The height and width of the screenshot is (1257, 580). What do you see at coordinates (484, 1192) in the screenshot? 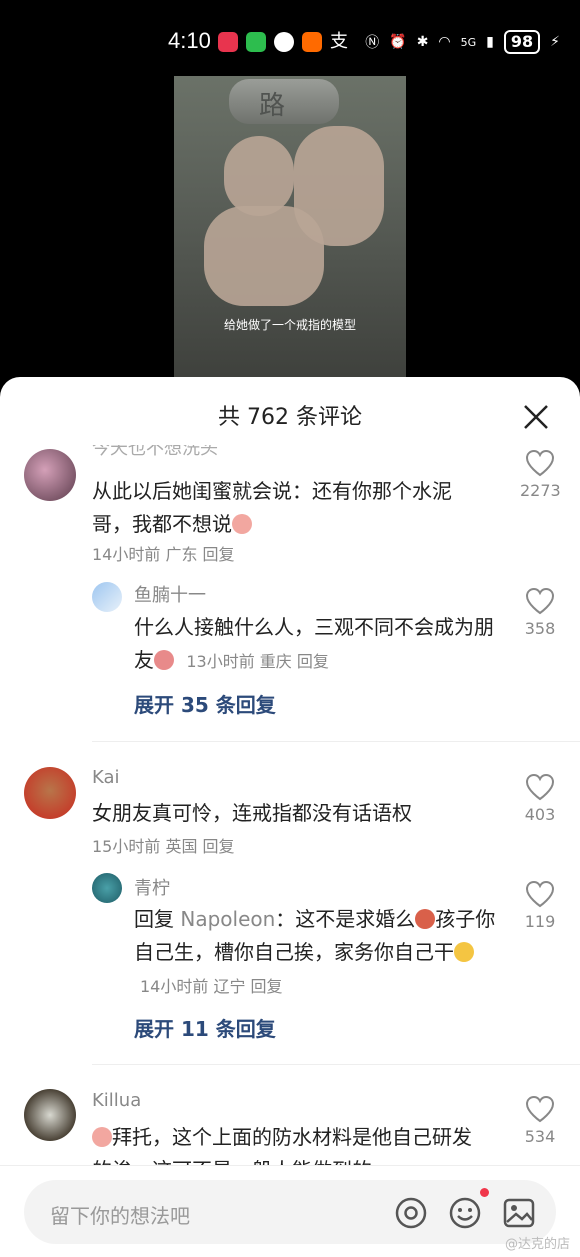
I see `notification-dot` at bounding box center [484, 1192].